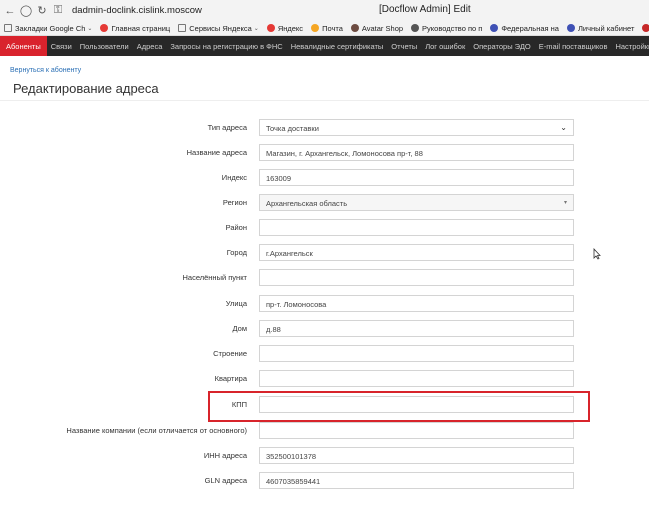 This screenshot has width=649, height=512. I want to click on nav-item: Отчеты, so click(404, 46).